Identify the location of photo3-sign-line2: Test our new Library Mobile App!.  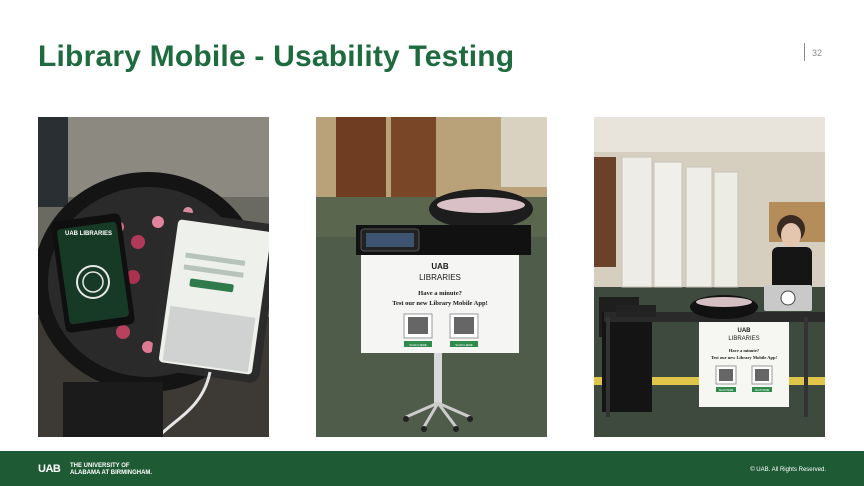
(744, 357).